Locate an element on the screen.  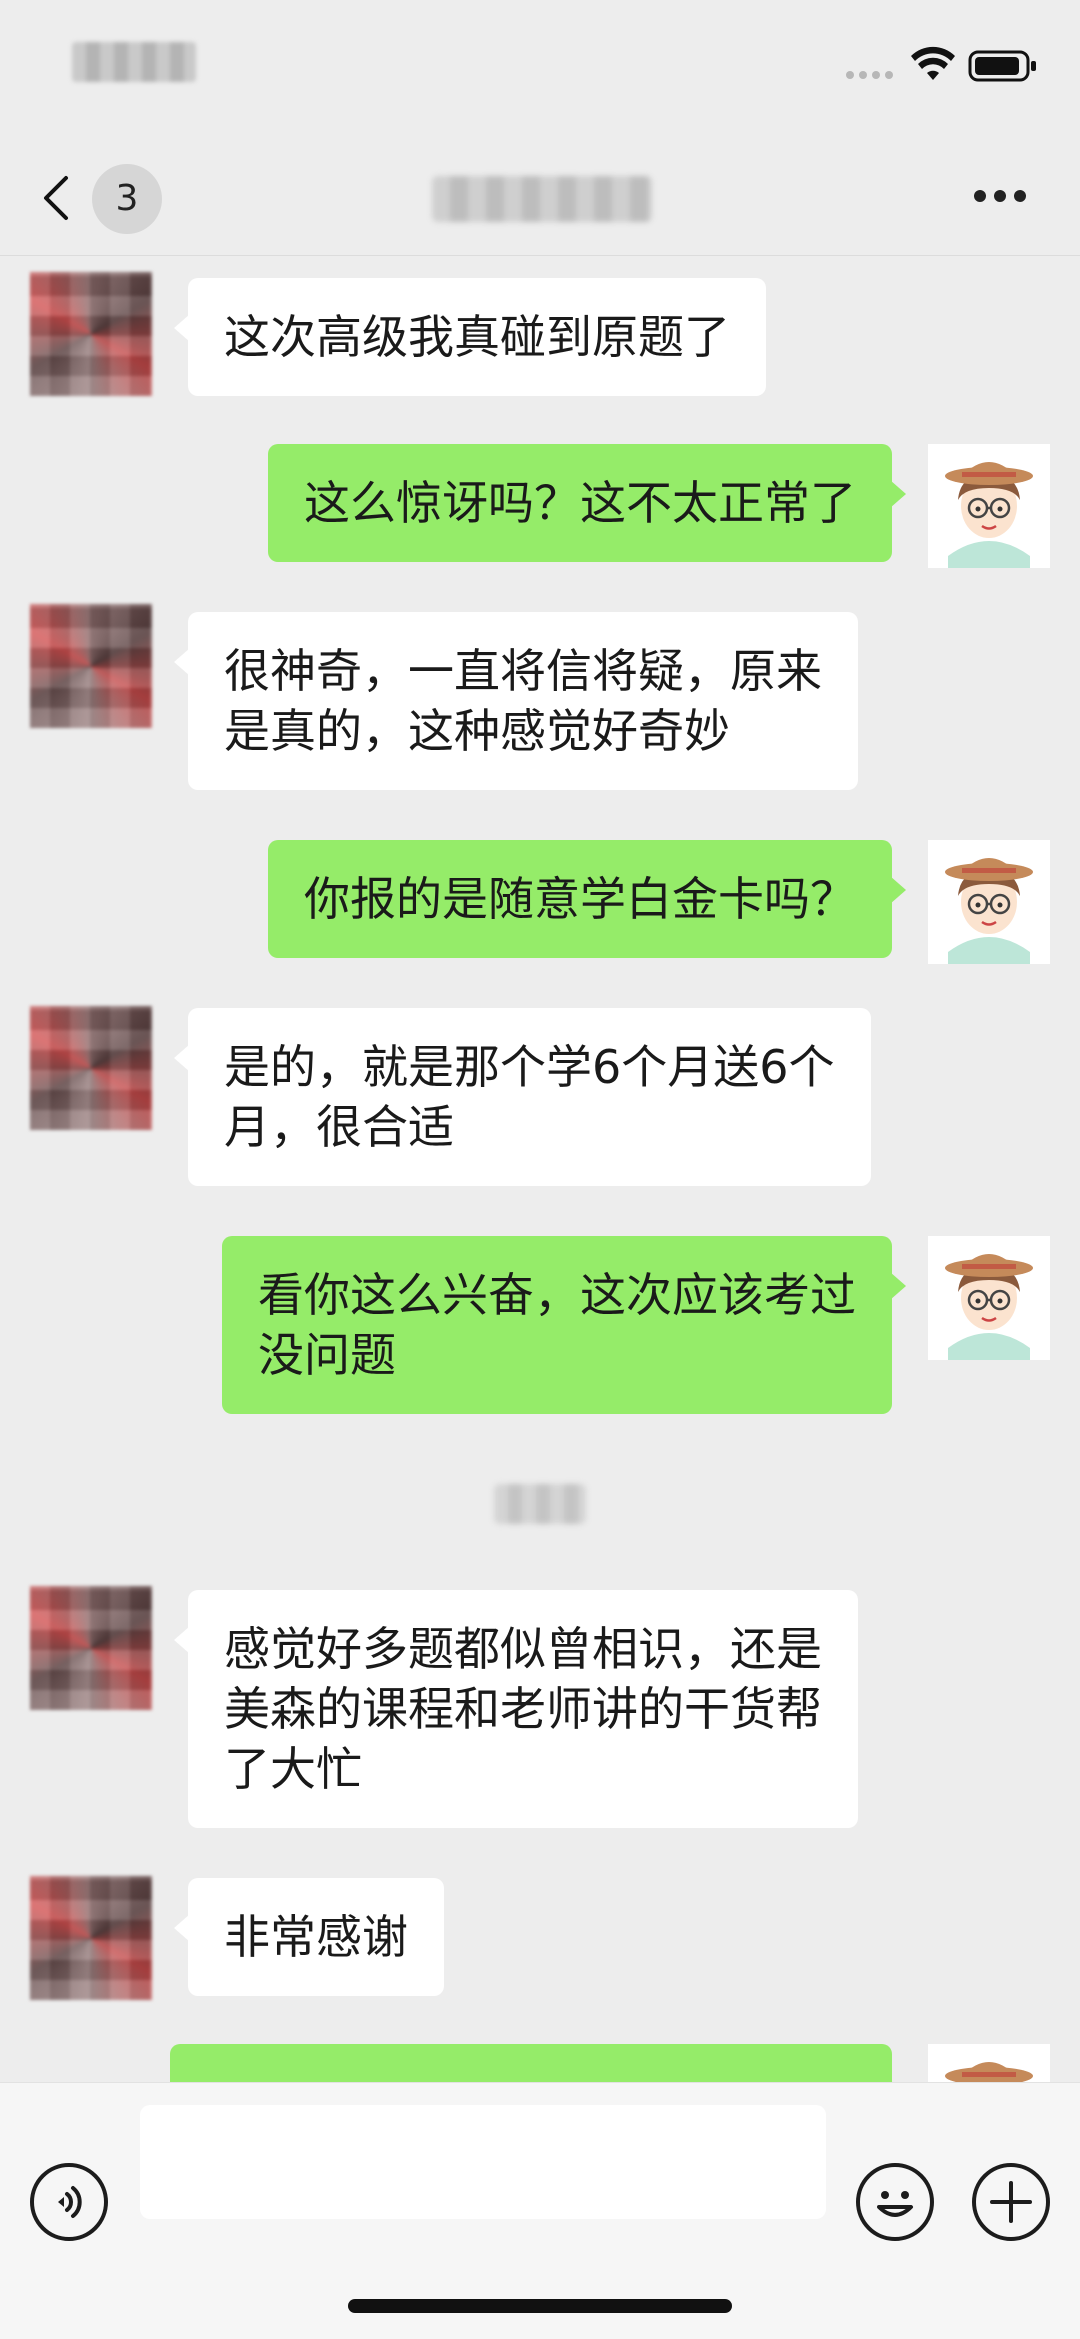
home-indicator is located at coordinates (540, 2306).